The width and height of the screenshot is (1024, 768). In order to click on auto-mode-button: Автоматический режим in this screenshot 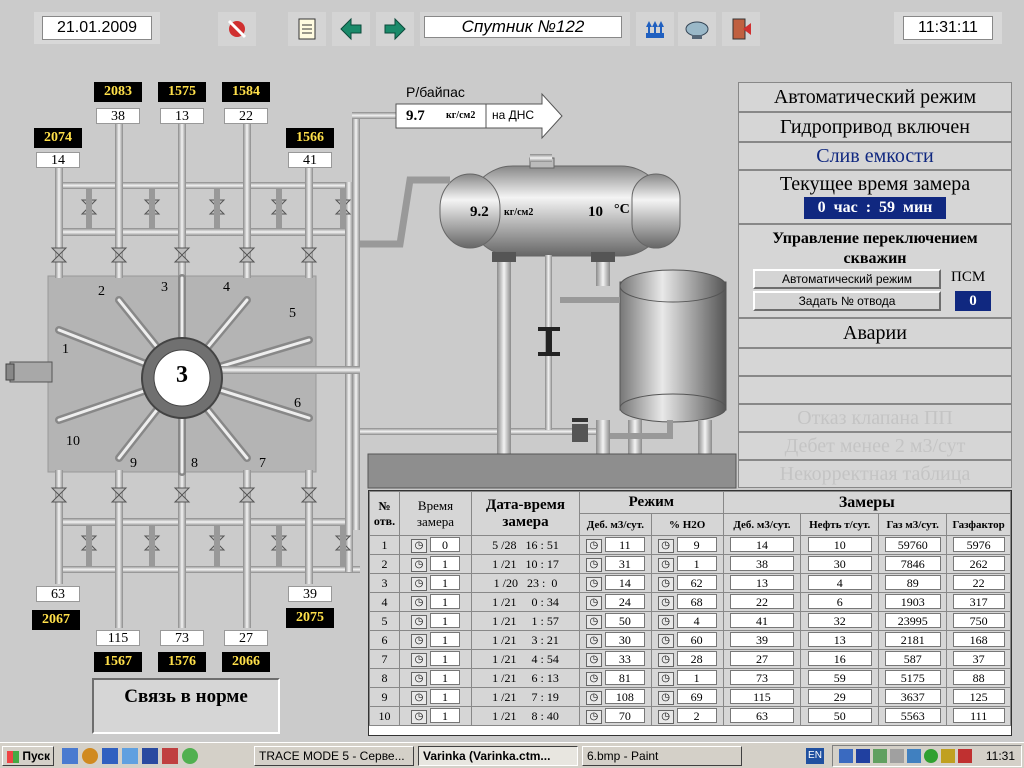, I will do `click(847, 279)`.